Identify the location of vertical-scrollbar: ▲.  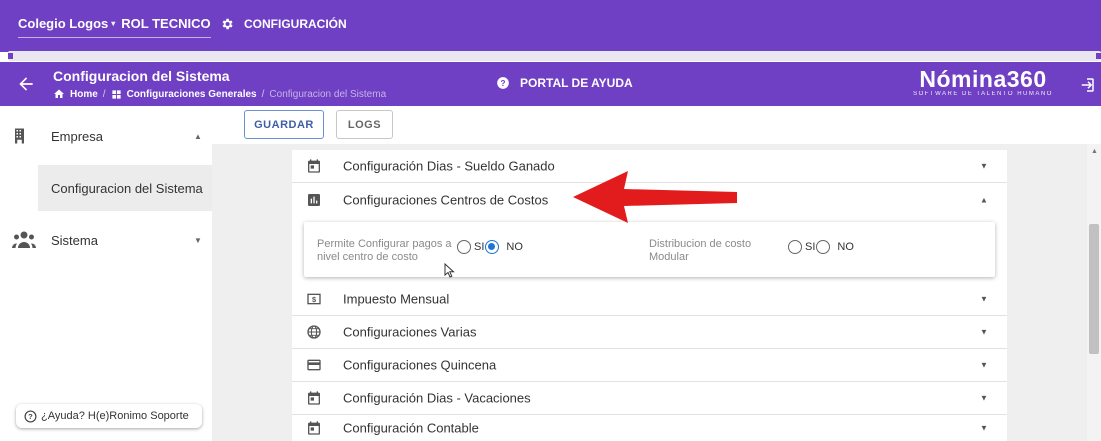
(1094, 292).